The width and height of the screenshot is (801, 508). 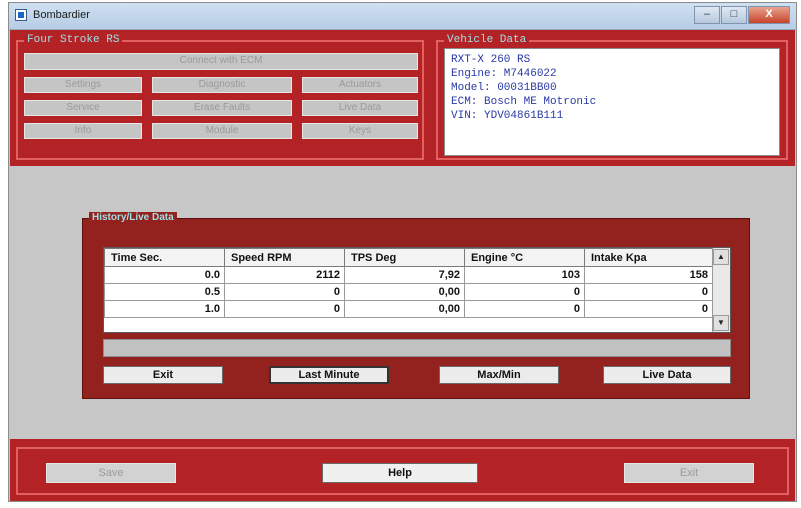 I want to click on vehicle-model-code-line: Model: 00031BB00, so click(x=504, y=88).